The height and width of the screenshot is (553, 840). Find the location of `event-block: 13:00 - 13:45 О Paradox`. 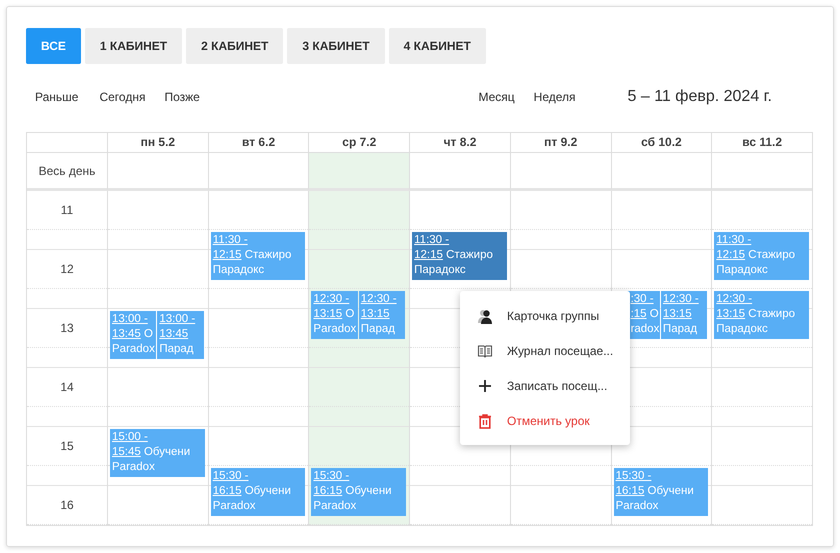

event-block: 13:00 - 13:45 О Paradox is located at coordinates (133, 335).